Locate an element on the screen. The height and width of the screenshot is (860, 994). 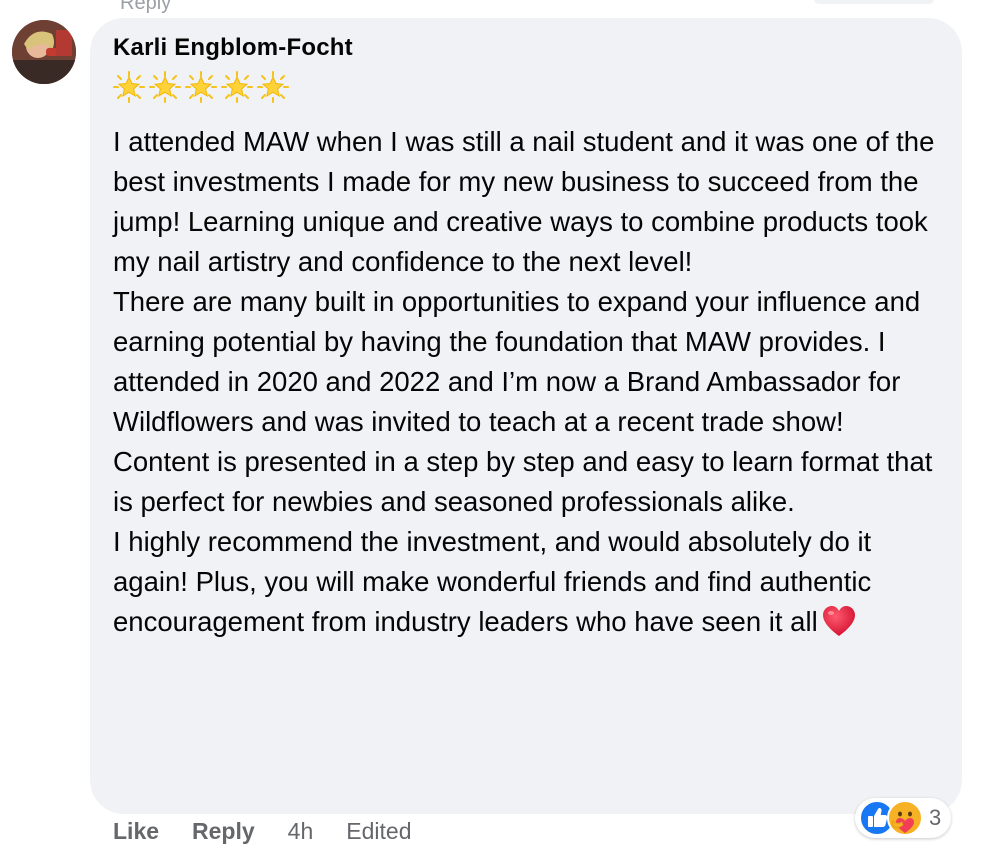
care-icon is located at coordinates (905, 818).